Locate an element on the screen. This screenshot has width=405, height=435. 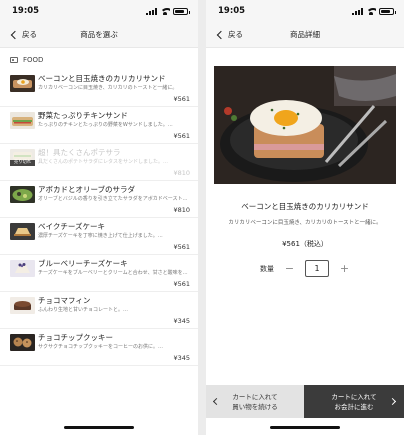
chevron-right-icon is located at coordinates (392, 401).